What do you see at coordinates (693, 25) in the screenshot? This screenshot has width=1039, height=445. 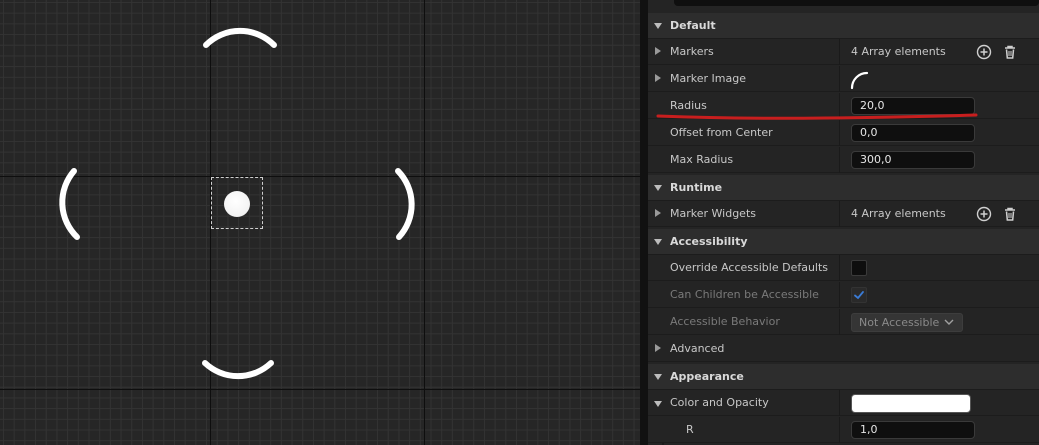 I see `section-default-label: Default` at bounding box center [693, 25].